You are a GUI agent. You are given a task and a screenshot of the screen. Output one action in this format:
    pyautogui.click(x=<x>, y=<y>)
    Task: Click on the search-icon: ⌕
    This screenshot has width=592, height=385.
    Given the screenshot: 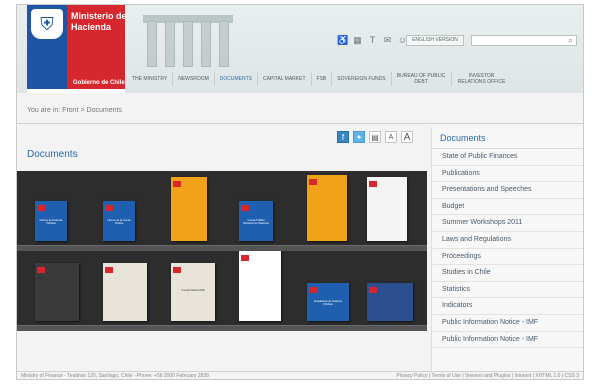 What is the action you would take?
    pyautogui.click(x=570, y=40)
    